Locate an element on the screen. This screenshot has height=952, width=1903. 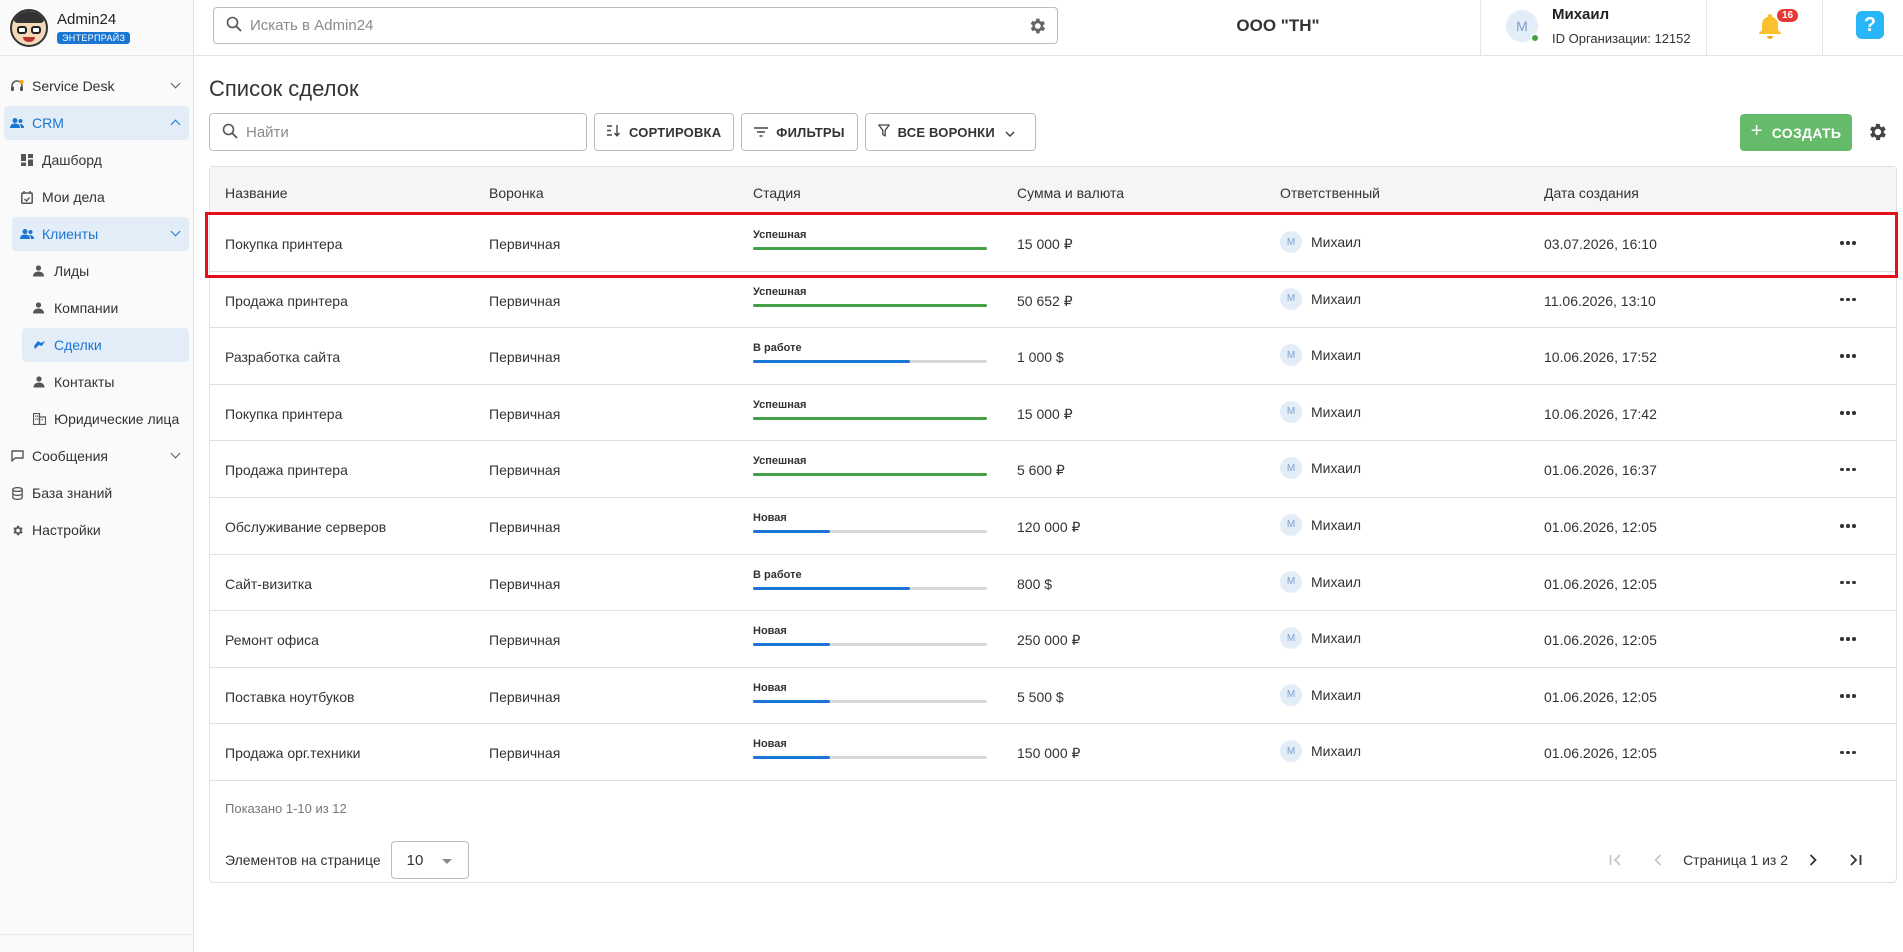
funnel-icon is located at coordinates (887, 132).